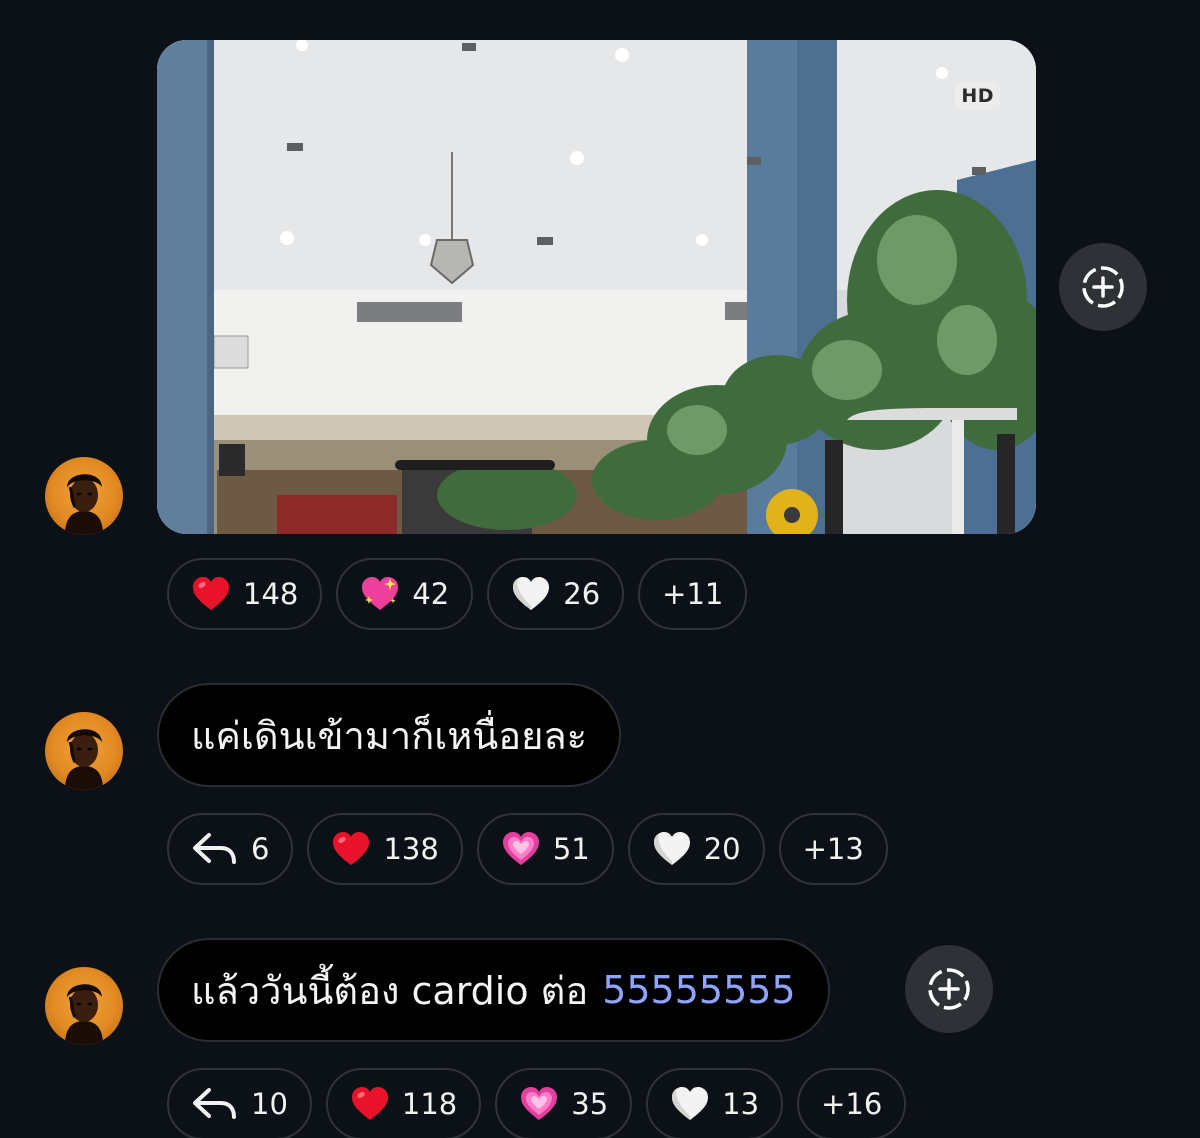 The height and width of the screenshot is (1138, 1200). What do you see at coordinates (380, 594) in the screenshot?
I see `sparkling-heart-icon` at bounding box center [380, 594].